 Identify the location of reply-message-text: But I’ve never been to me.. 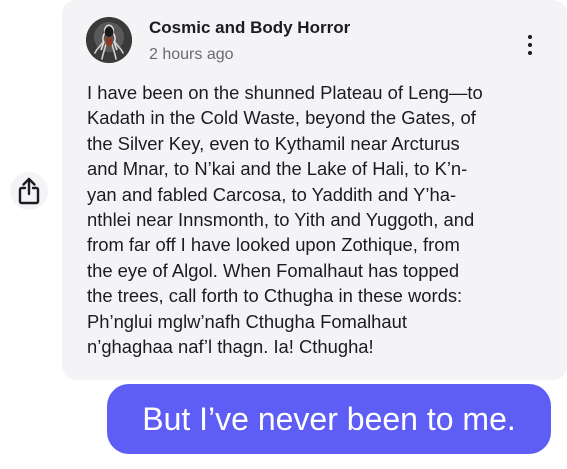
(329, 418).